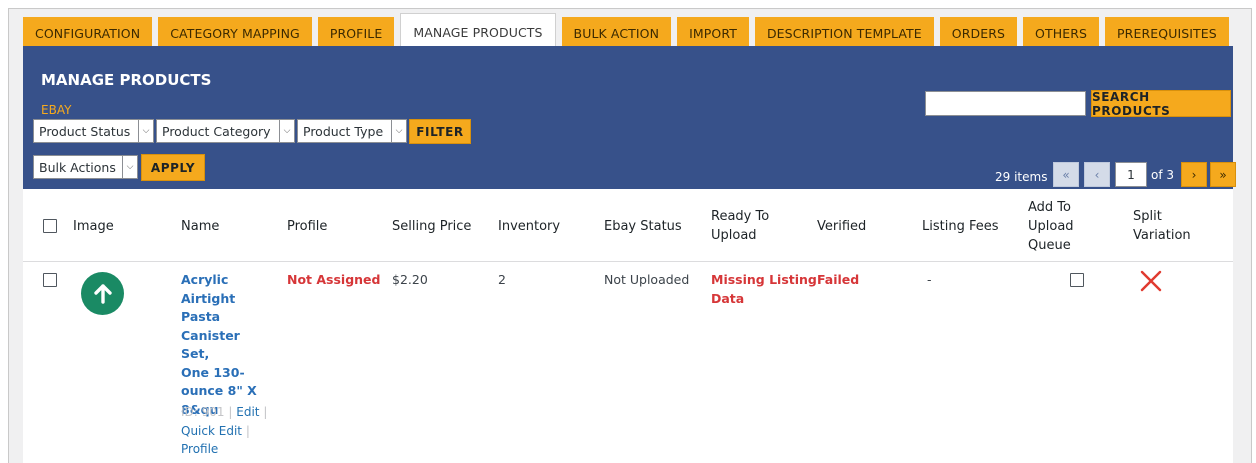 The width and height of the screenshot is (1256, 463). What do you see at coordinates (502, 279) in the screenshot?
I see `inventory-value: 2` at bounding box center [502, 279].